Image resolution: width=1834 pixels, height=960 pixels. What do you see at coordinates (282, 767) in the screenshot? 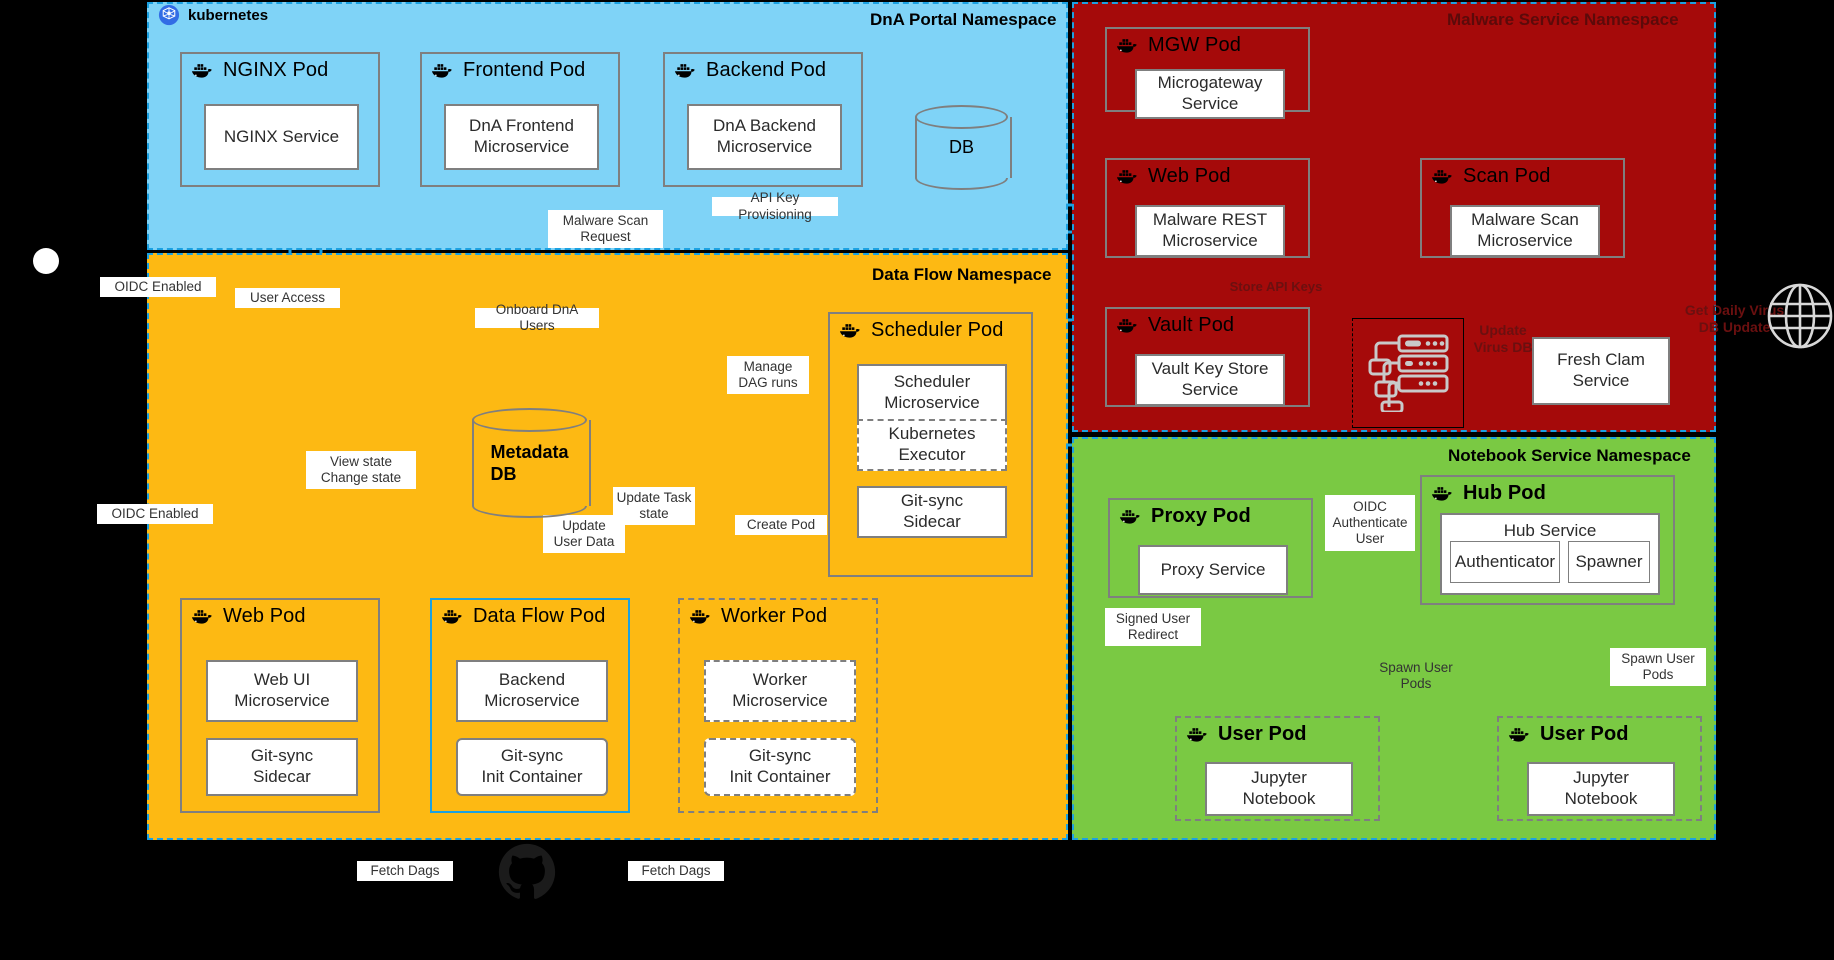
I see `service-web-git-sync-sidecar: Git-sync Sidecar` at bounding box center [282, 767].